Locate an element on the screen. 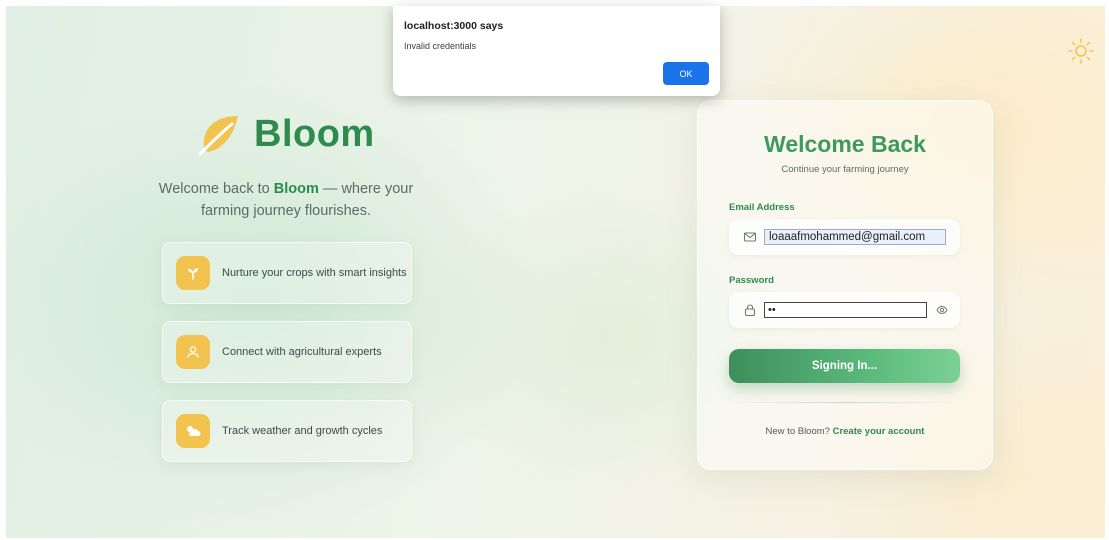 The image size is (1109, 540). eye-icon is located at coordinates (942, 310).